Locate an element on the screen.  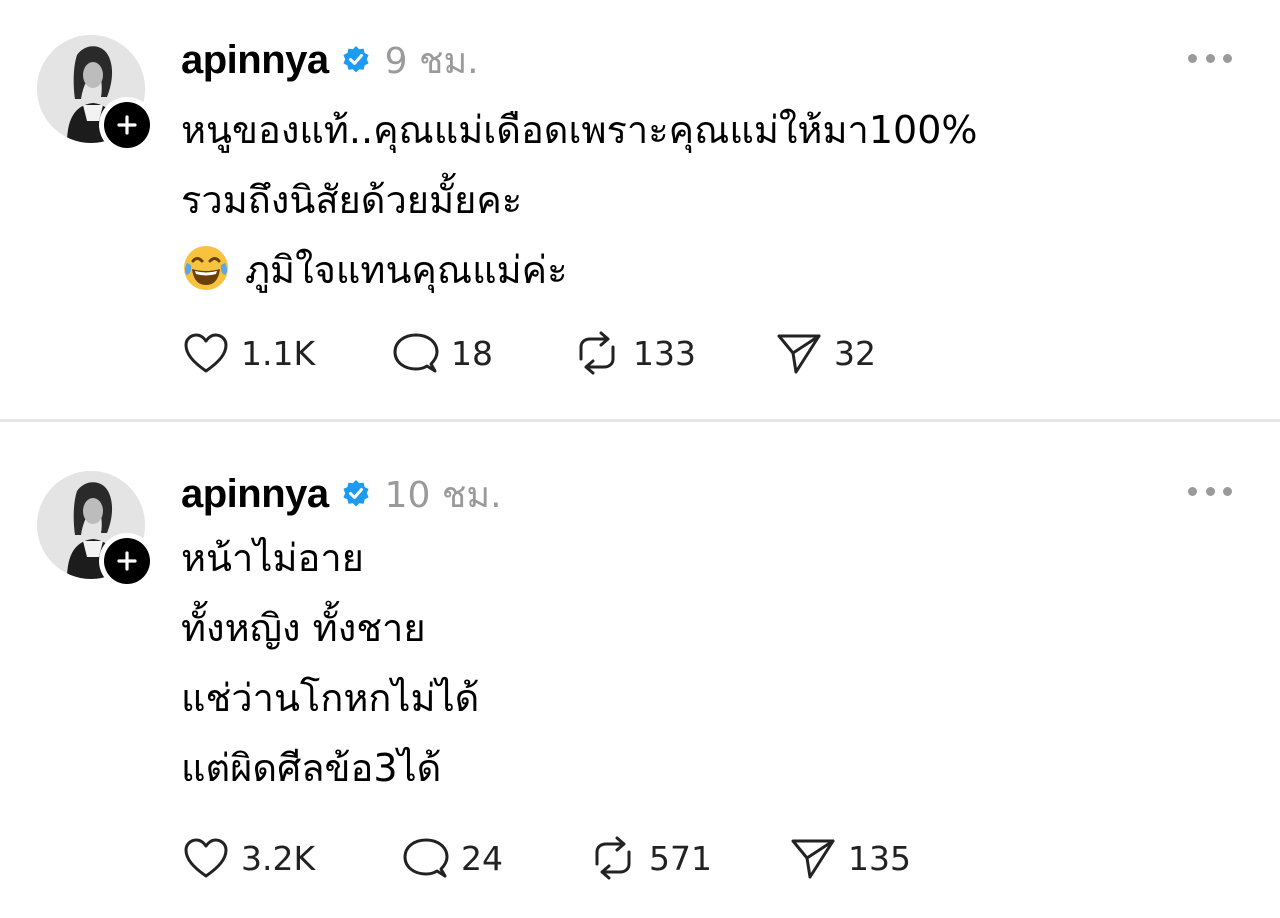
post-actions: 3.2K 24 571 135 is located at coordinates (547, 858).